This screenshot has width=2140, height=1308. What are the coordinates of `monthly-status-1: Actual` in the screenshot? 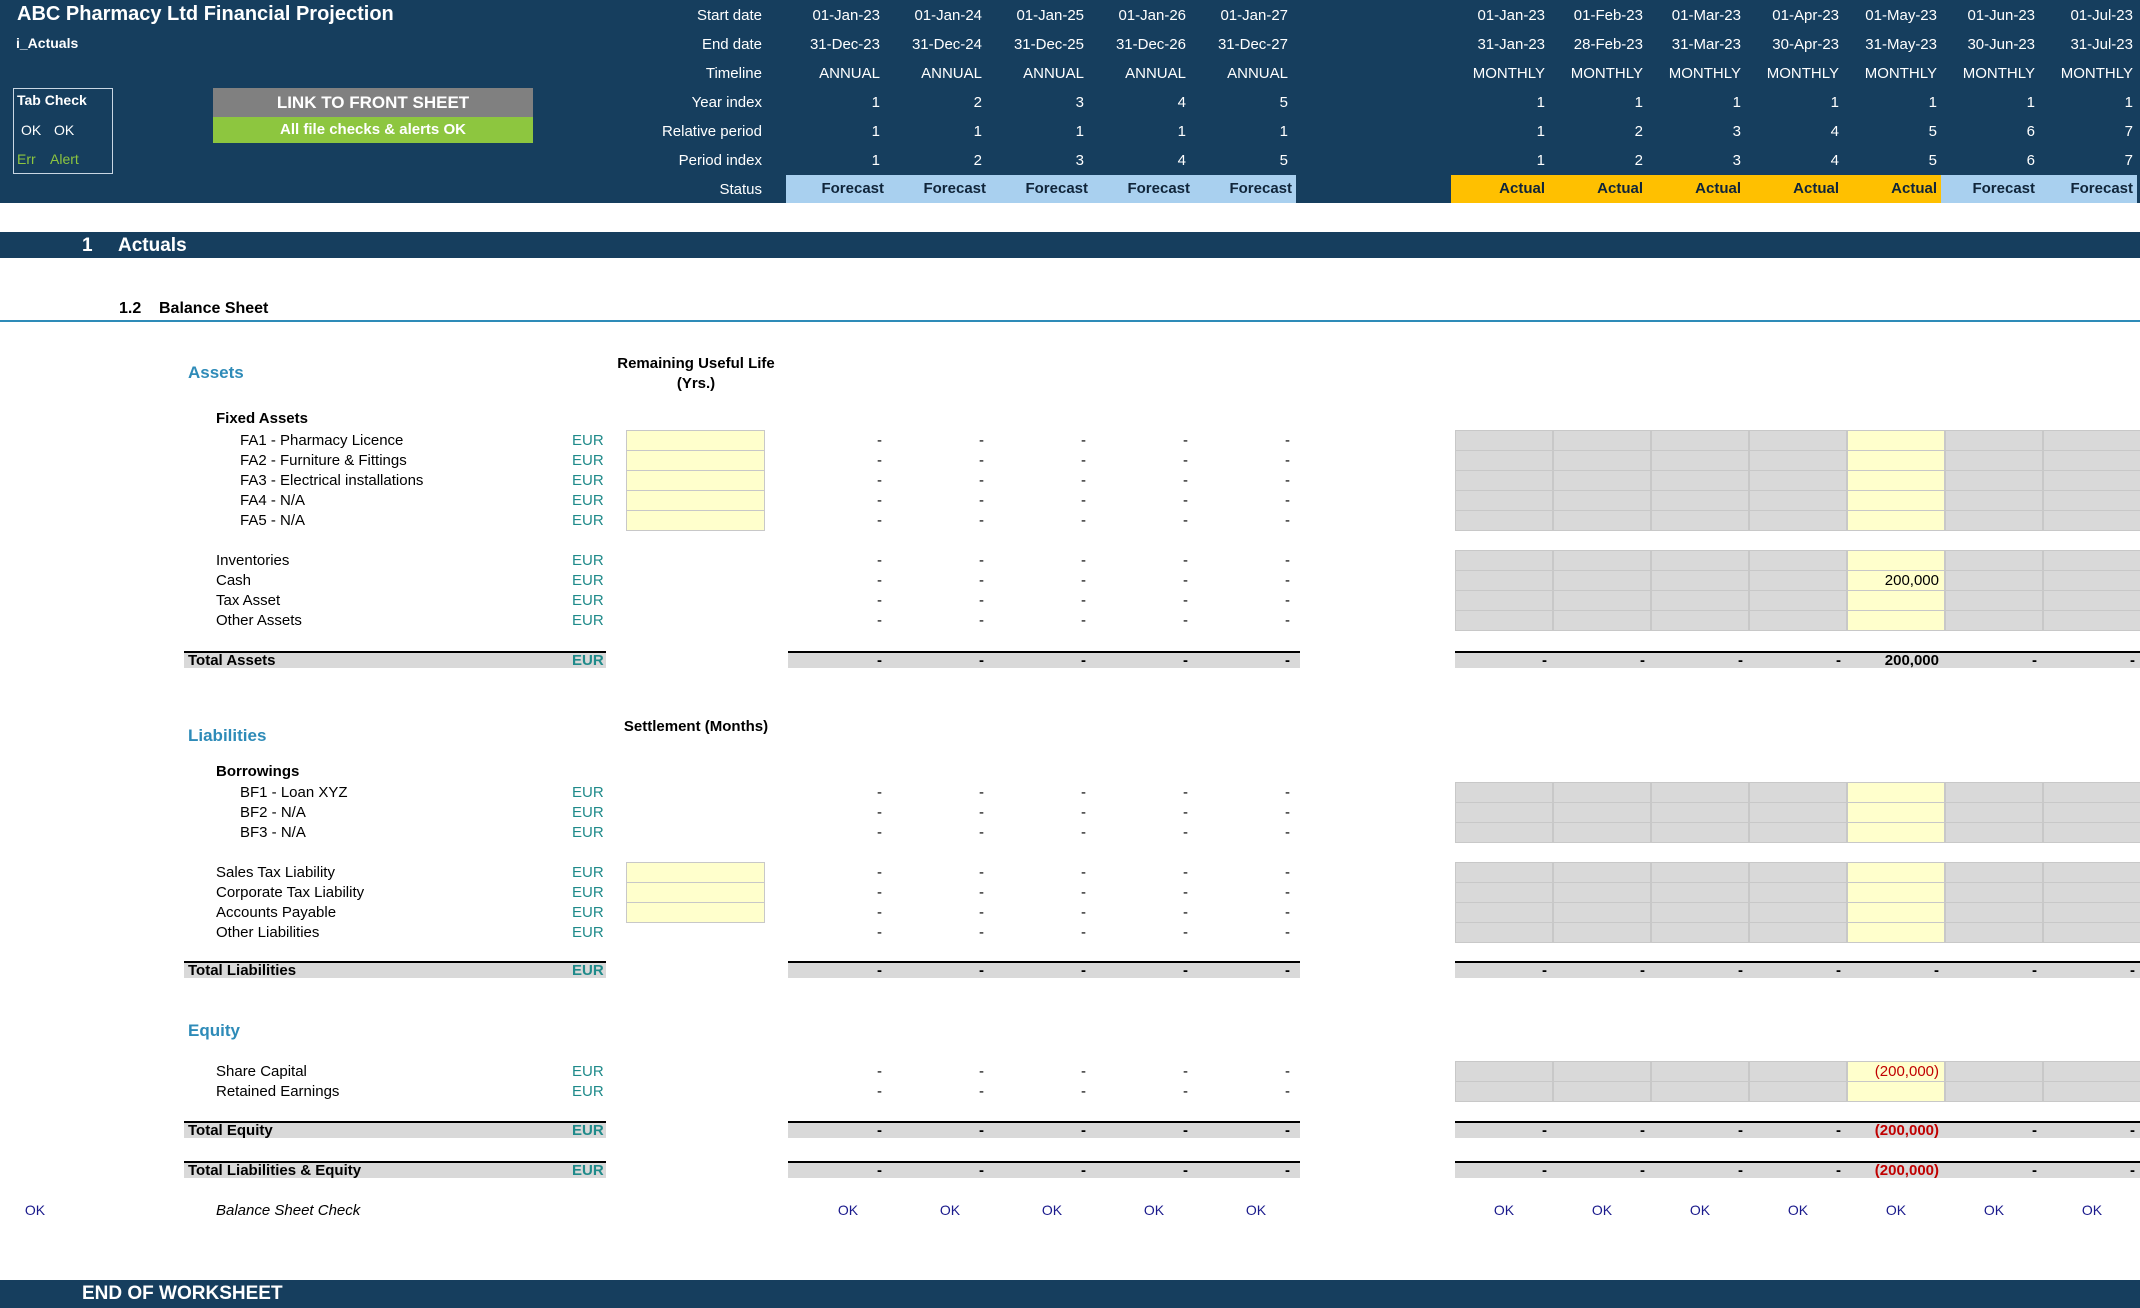 It's located at (1500, 189).